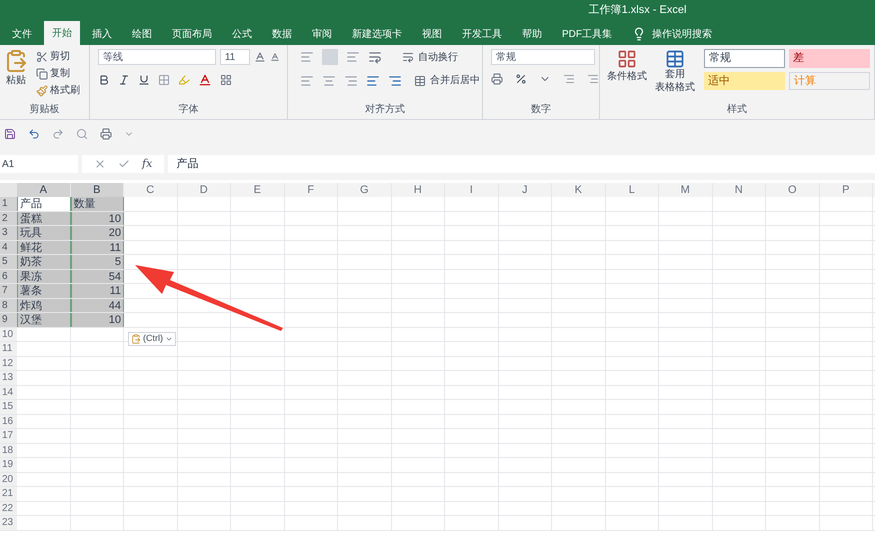 The width and height of the screenshot is (875, 535). What do you see at coordinates (16, 80) in the screenshot?
I see `paste-button: 粘贴` at bounding box center [16, 80].